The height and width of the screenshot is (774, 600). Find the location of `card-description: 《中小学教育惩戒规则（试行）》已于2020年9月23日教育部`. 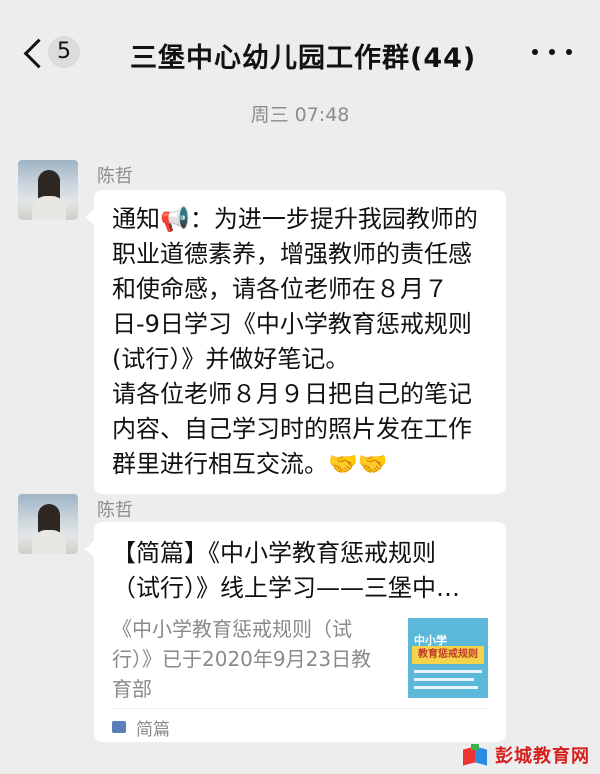

card-description: 《中小学教育惩戒规则（试行）》已于2020年9月23日教育部 is located at coordinates (242, 659).